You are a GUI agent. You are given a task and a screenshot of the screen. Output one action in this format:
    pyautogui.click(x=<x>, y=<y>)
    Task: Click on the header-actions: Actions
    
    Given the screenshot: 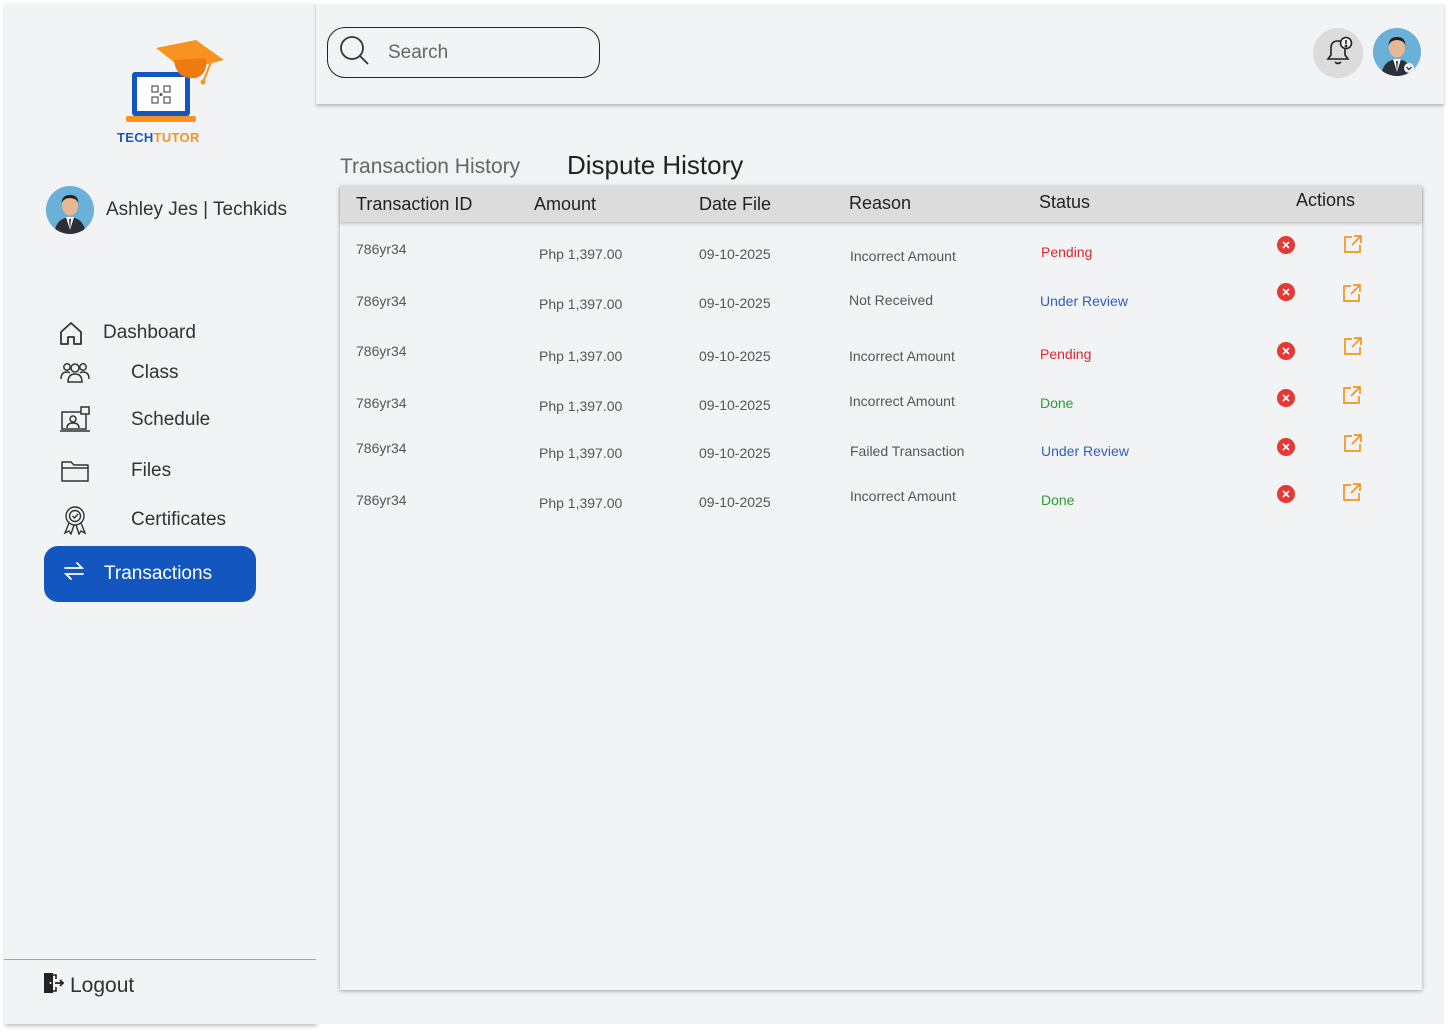 What is the action you would take?
    pyautogui.click(x=1326, y=200)
    